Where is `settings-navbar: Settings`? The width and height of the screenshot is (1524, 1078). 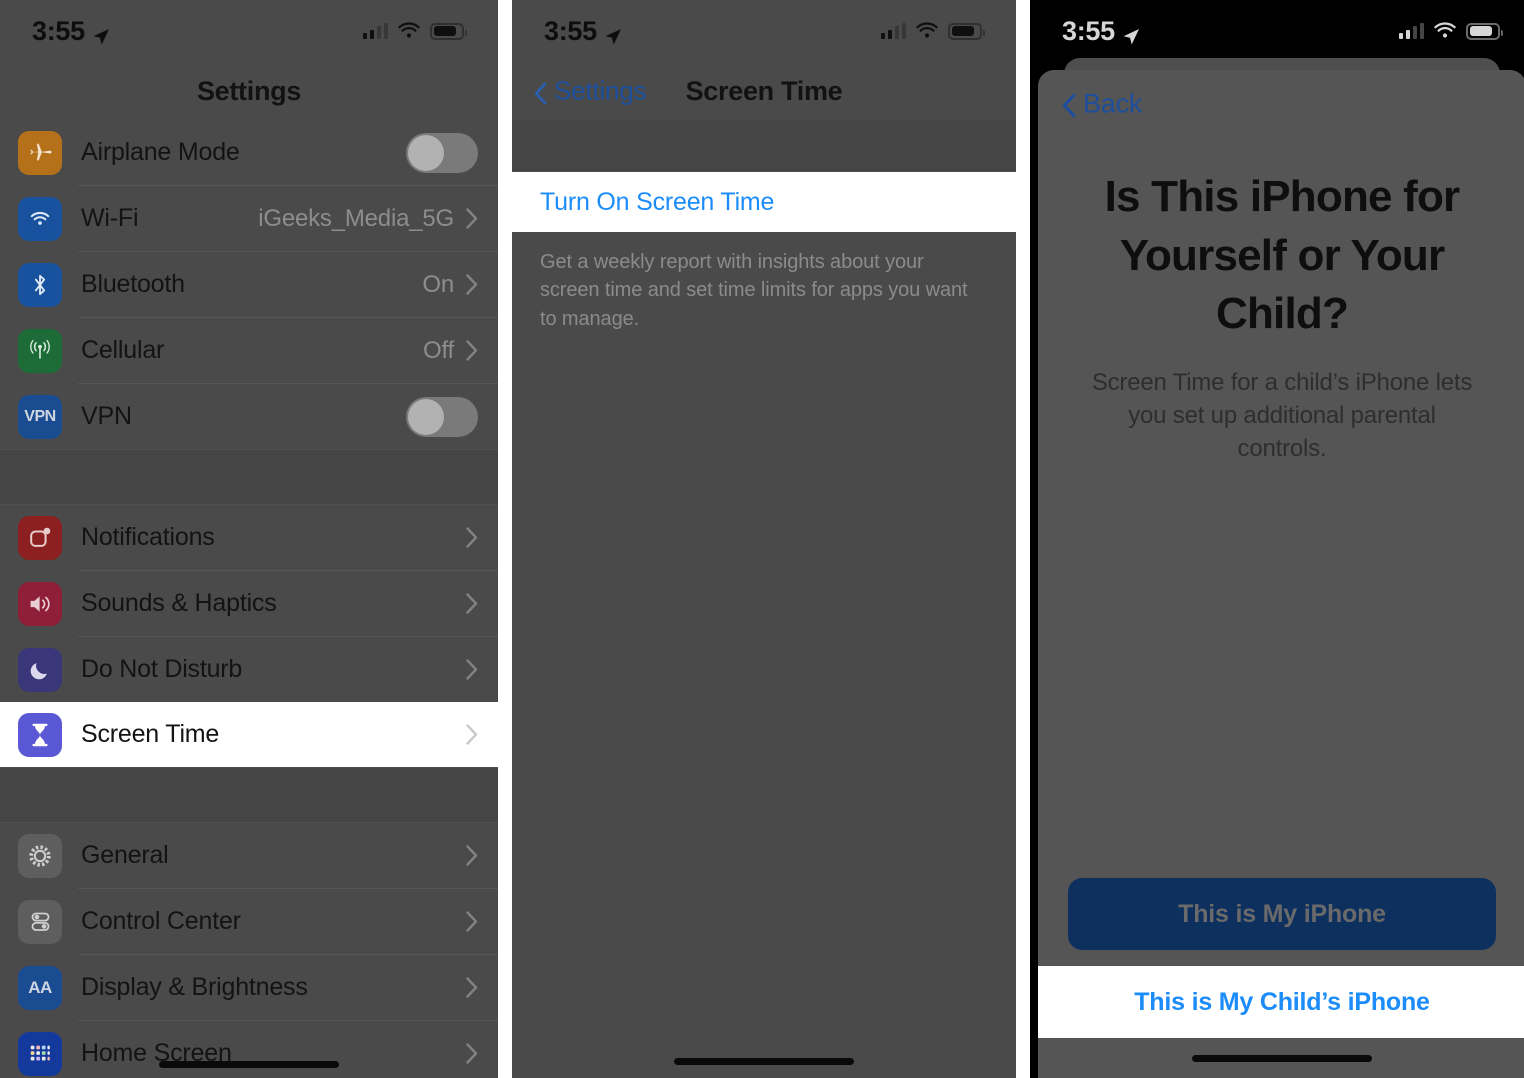 settings-navbar: Settings is located at coordinates (249, 91).